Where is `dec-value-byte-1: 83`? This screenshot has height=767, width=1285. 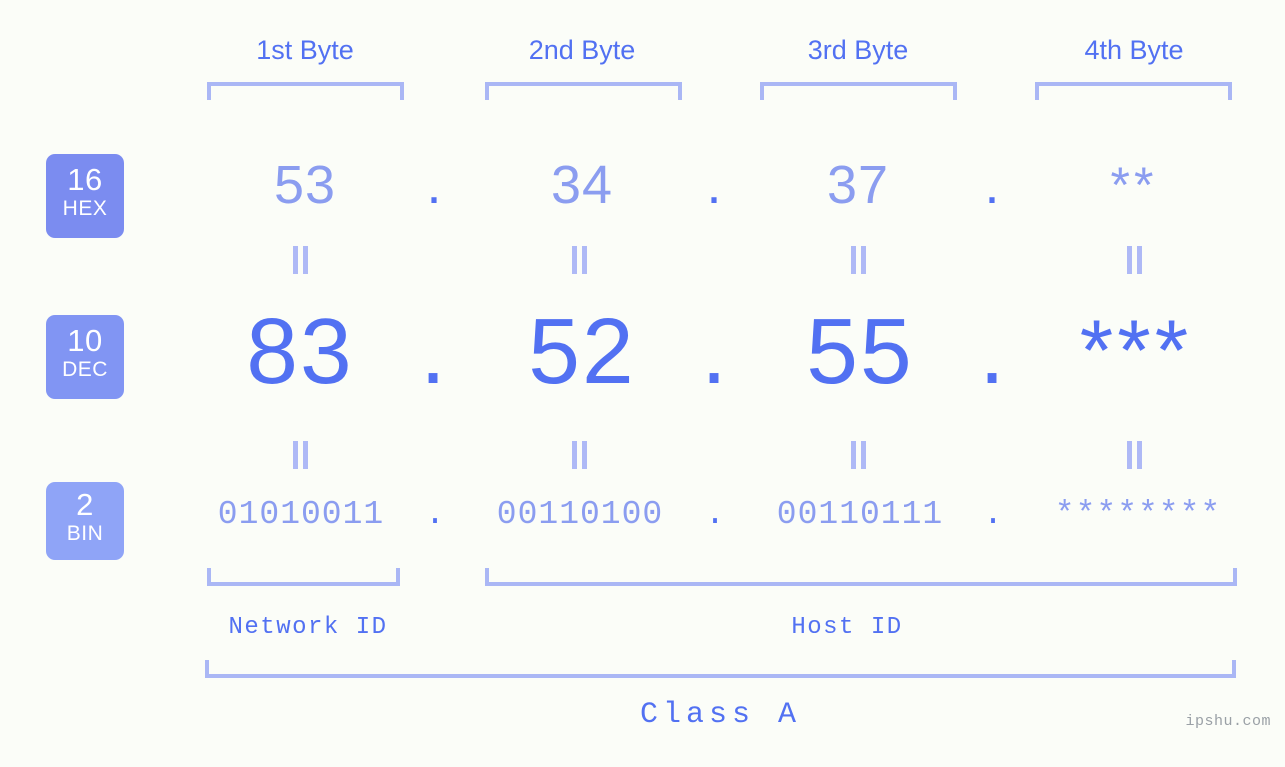
dec-value-byte-1: 83 is located at coordinates (300, 351).